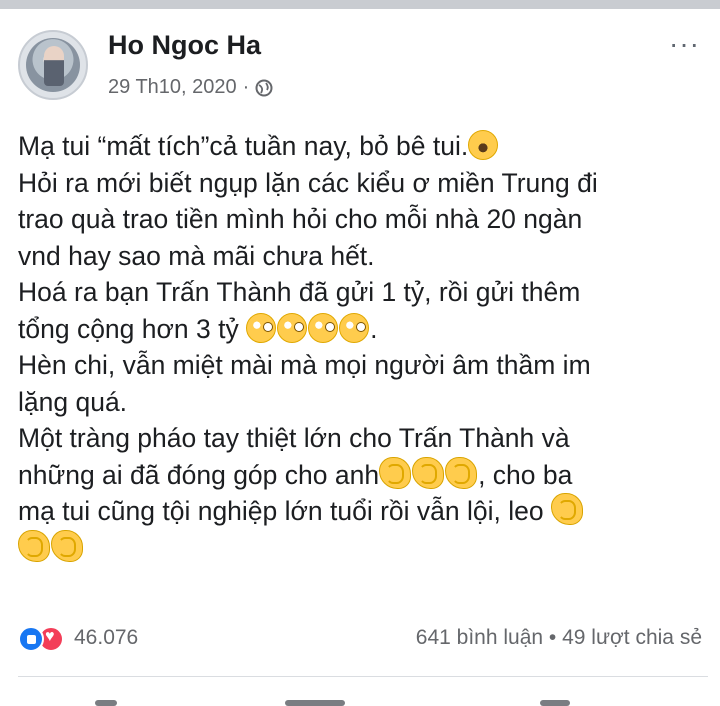 Image resolution: width=720 pixels, height=706 pixels. I want to click on comments-shares-stats: 641 bình luận • 49 lượt chia sẻ, so click(559, 638).